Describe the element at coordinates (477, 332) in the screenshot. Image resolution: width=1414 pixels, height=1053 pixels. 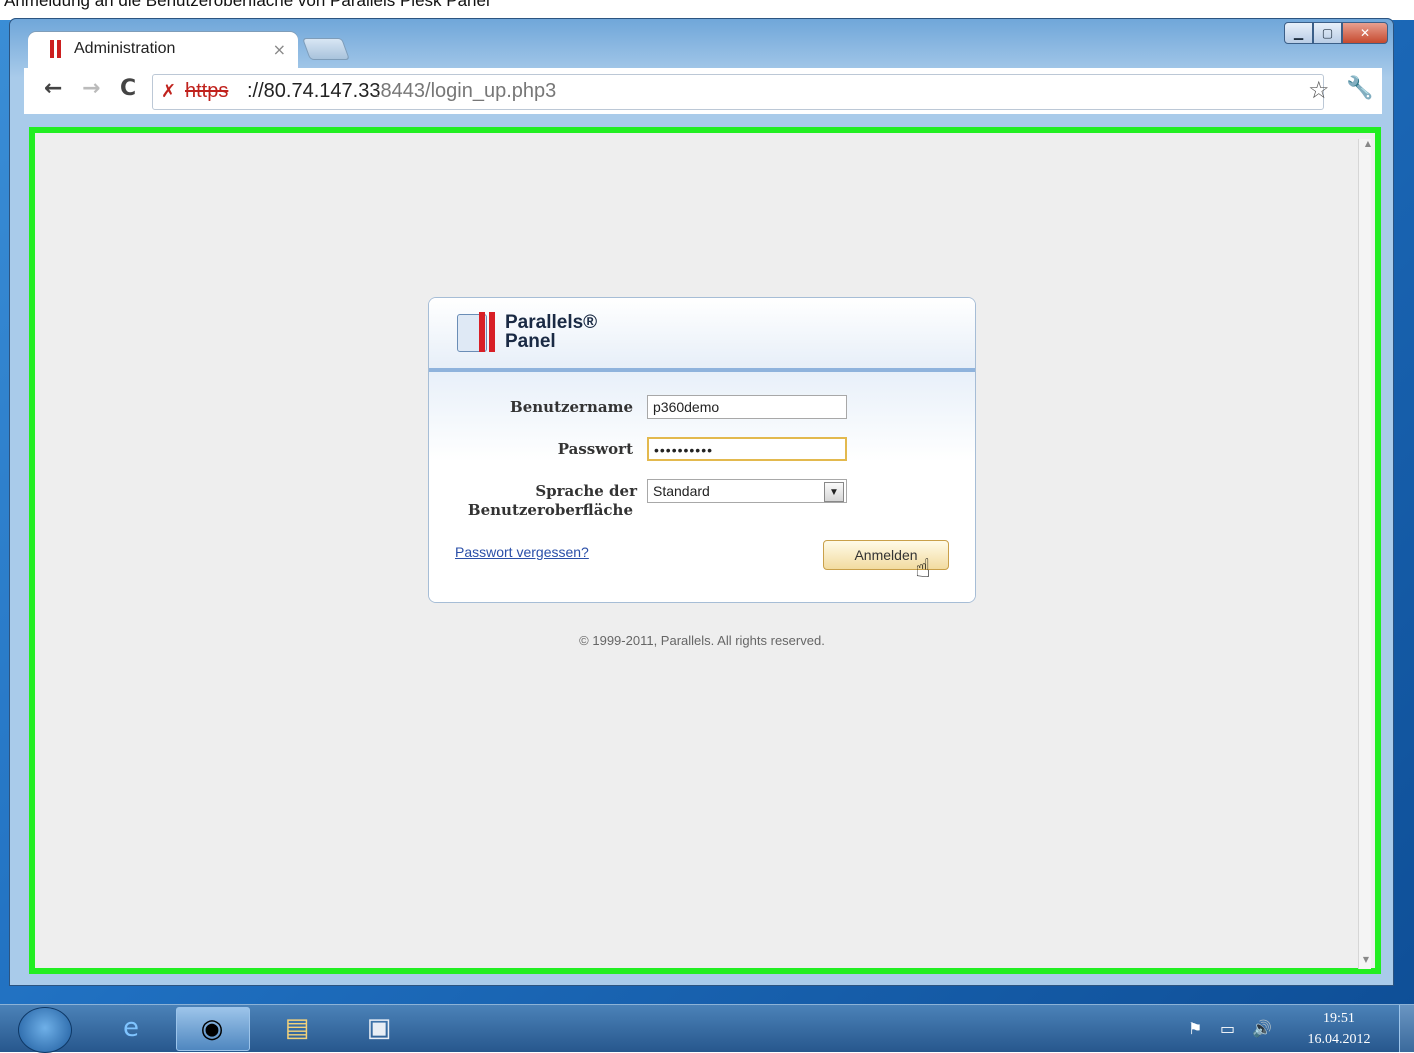
I see `parallels-logo-icon` at that location.